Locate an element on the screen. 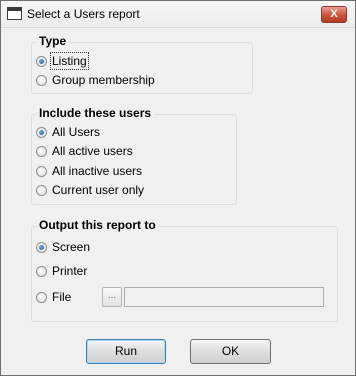  radio-label: All Users is located at coordinates (76, 132).